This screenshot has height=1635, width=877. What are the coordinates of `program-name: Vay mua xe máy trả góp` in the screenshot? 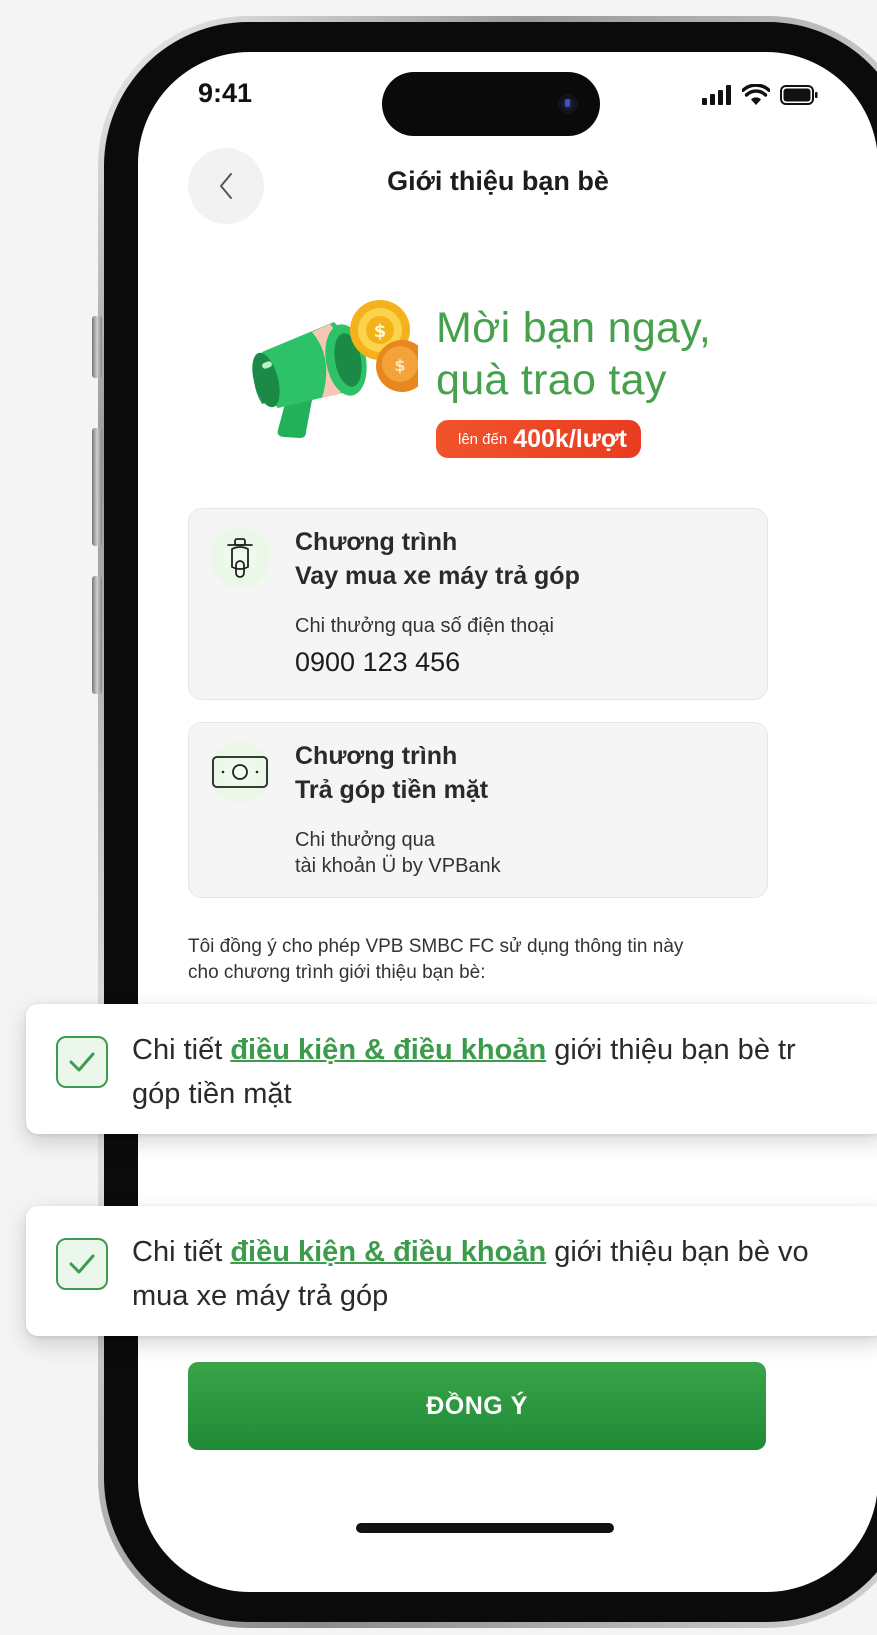 It's located at (437, 576).